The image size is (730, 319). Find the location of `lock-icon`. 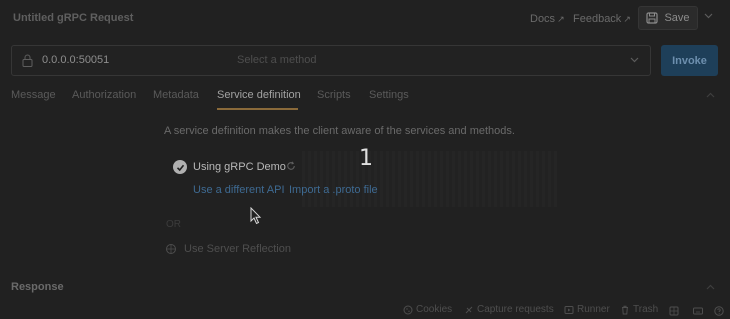

lock-icon is located at coordinates (27, 60).